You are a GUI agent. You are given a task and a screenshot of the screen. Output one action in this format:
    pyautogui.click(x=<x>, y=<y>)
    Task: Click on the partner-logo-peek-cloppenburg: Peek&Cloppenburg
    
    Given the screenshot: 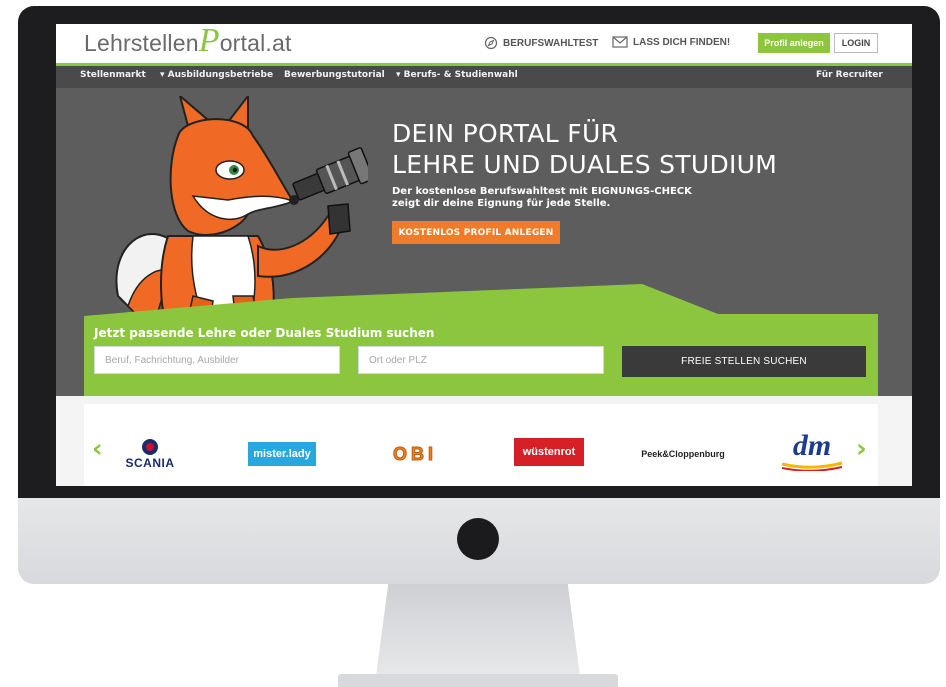 What is the action you would take?
    pyautogui.click(x=683, y=454)
    